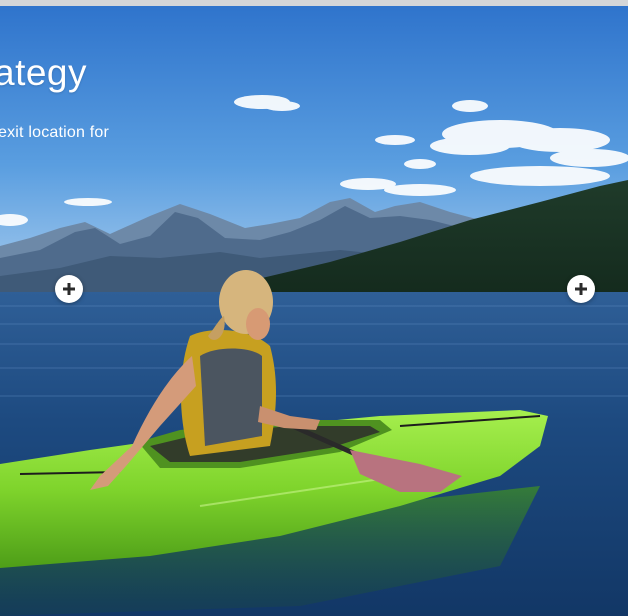  I want to click on slide-headline: ategy, so click(44, 72).